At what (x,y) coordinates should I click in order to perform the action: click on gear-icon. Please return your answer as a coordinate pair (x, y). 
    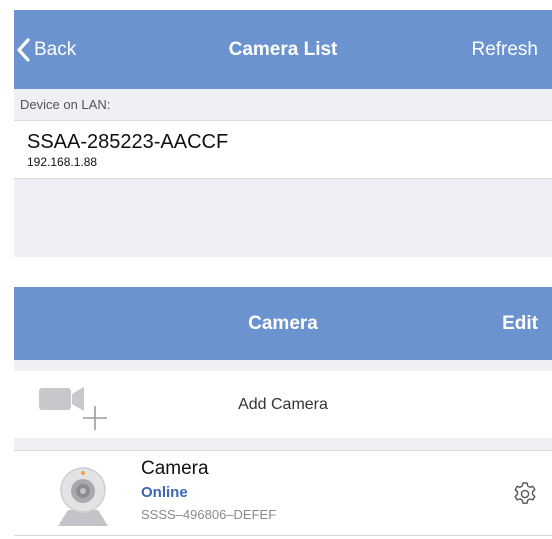
    Looking at the image, I should click on (525, 494).